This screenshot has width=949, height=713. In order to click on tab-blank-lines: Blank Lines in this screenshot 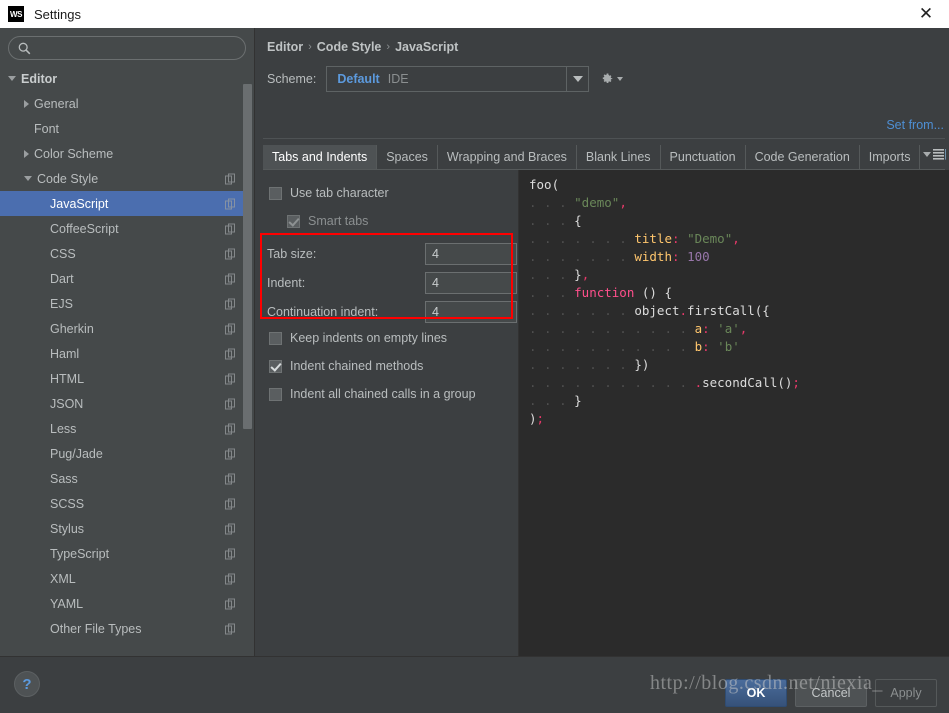, I will do `click(619, 157)`.